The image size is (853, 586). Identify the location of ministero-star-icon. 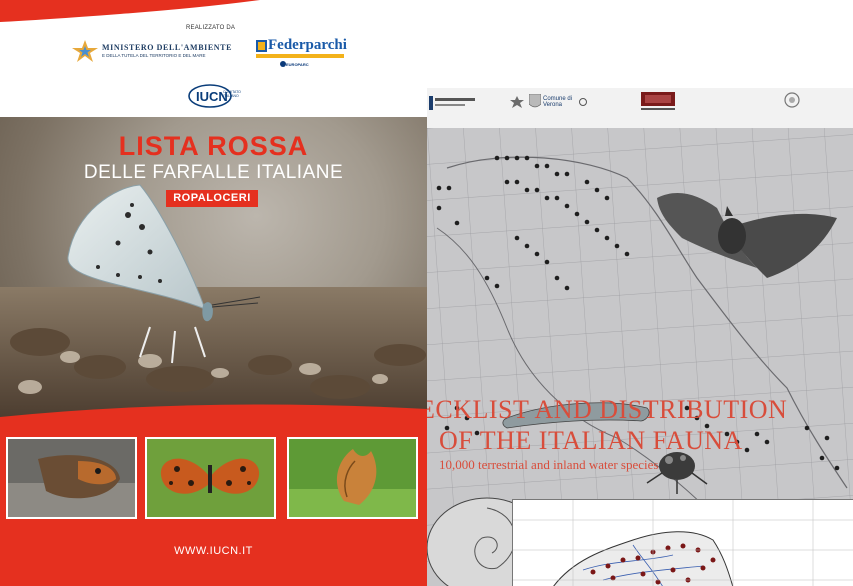
(85, 51).